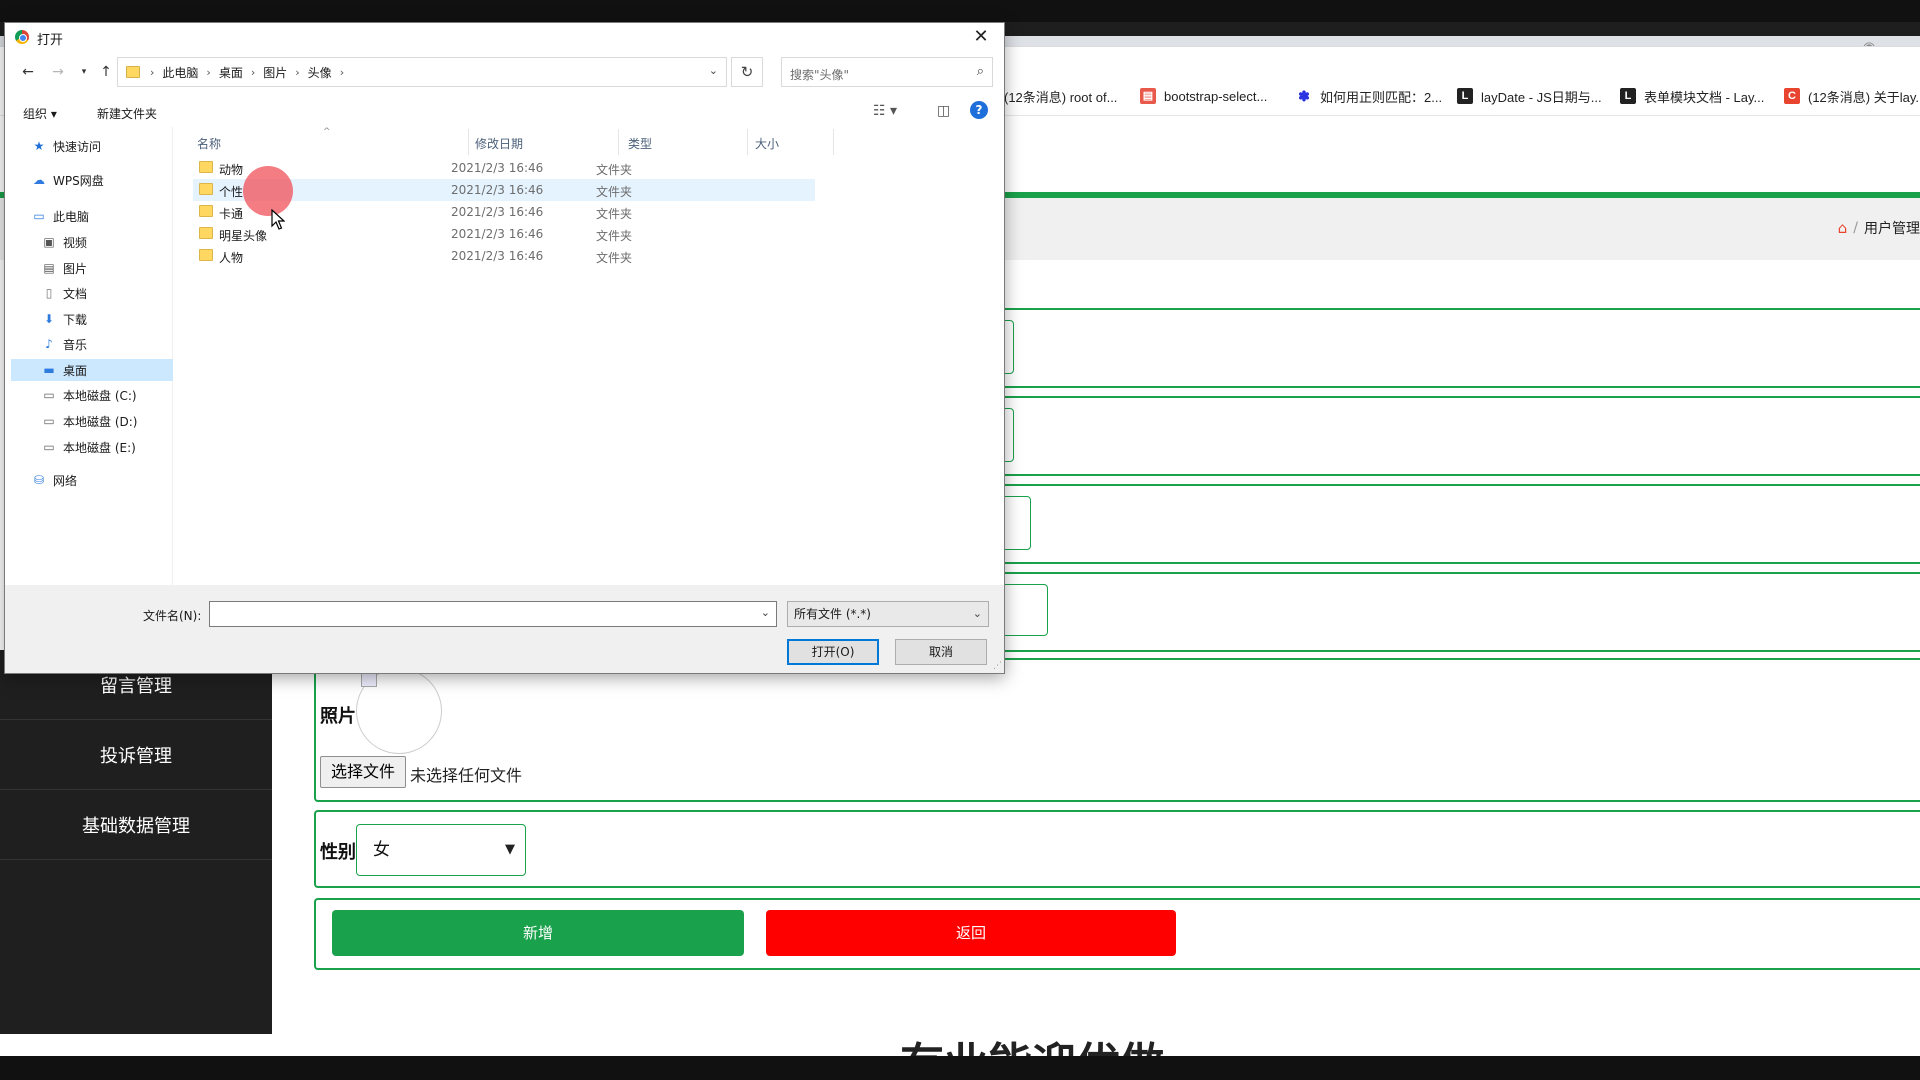 The width and height of the screenshot is (1920, 1080). I want to click on path-segment: 图片, so click(275, 72).